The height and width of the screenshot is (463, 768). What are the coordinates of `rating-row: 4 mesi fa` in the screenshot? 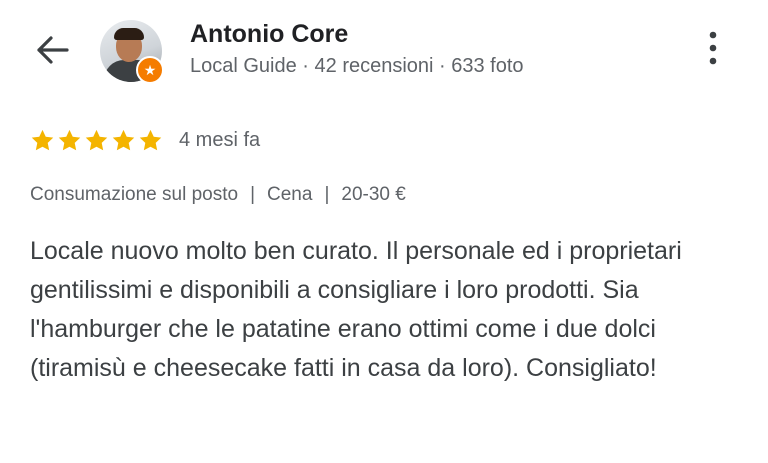 It's located at (145, 140).